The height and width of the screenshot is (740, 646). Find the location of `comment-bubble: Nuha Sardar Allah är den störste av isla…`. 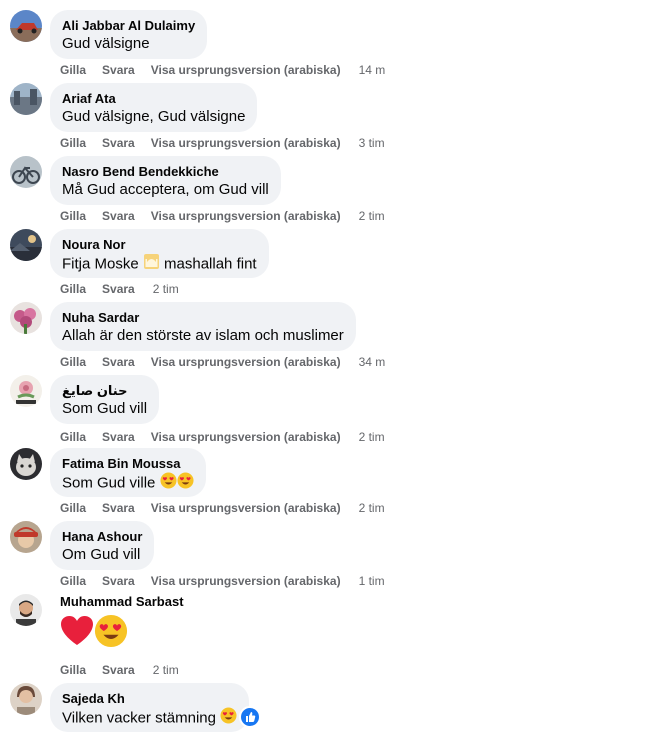

comment-bubble: Nuha Sardar Allah är den störste av isla… is located at coordinates (203, 326).